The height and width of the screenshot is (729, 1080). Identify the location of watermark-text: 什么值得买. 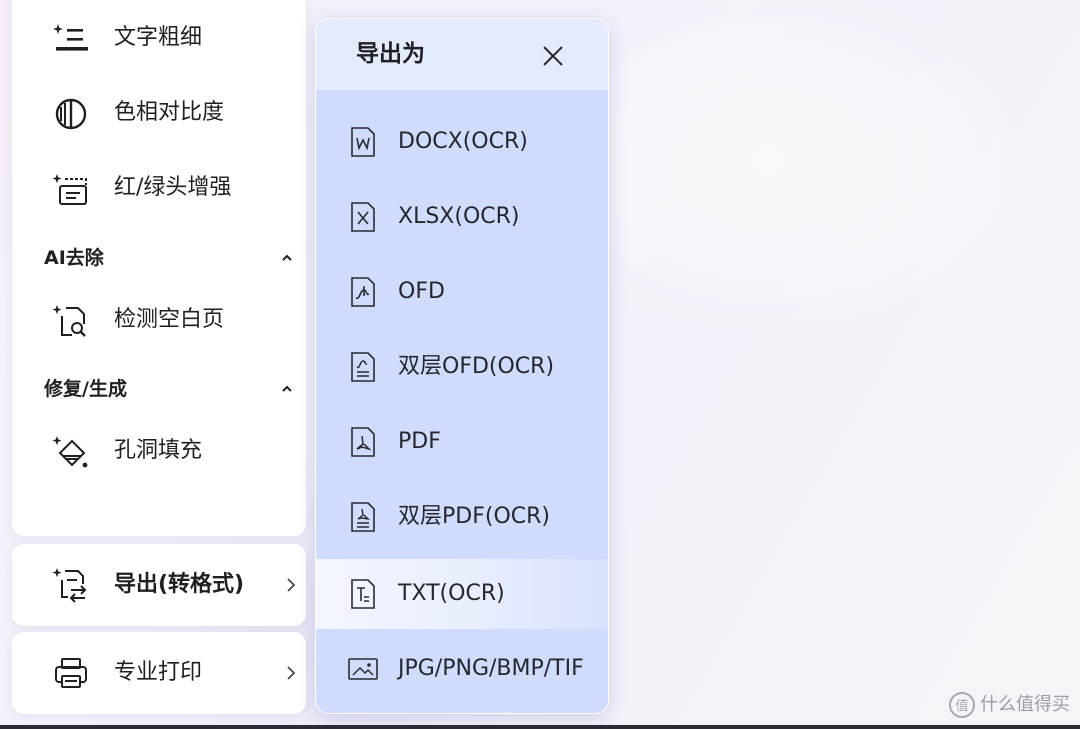
(1025, 704).